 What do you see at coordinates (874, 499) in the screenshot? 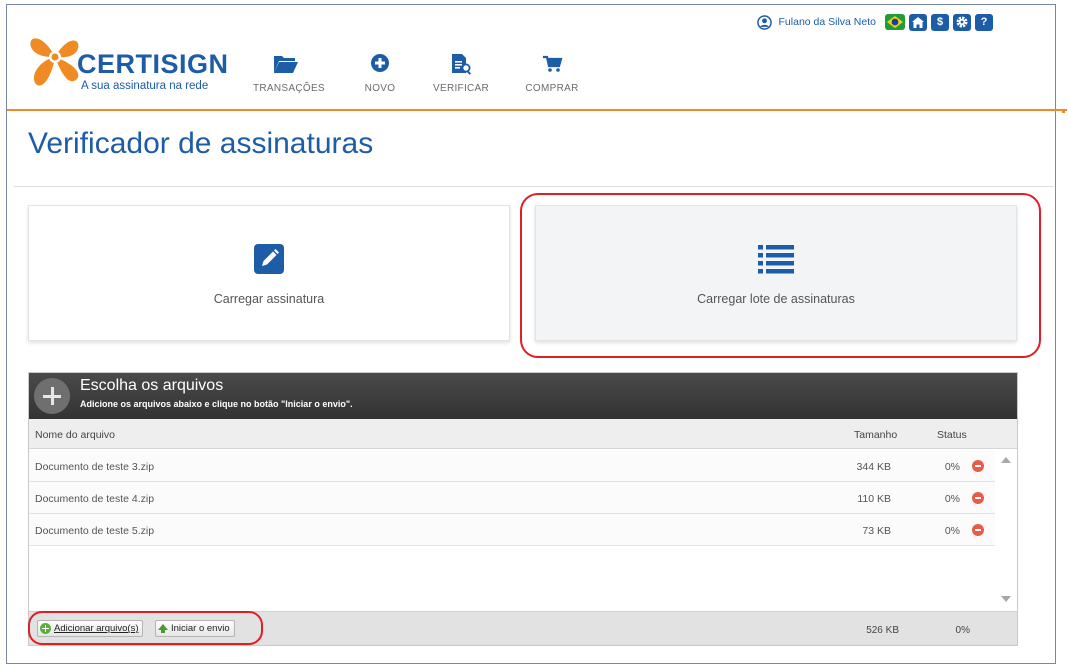
I see `file-size: 110 KB` at bounding box center [874, 499].